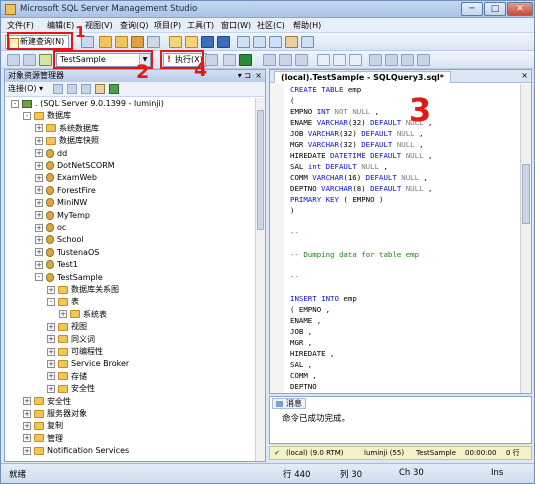  What do you see at coordinates (67, 377) in the screenshot?
I see `tree-node: + 存储` at bounding box center [67, 377].